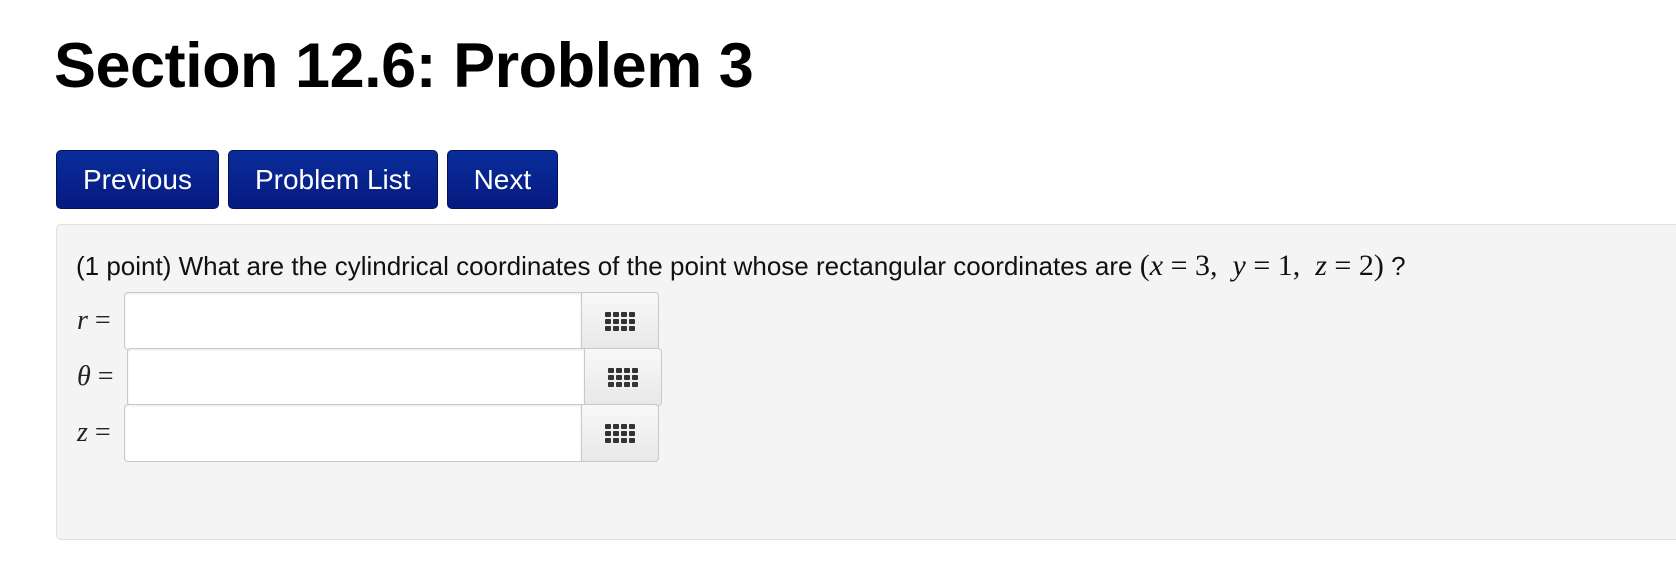 The width and height of the screenshot is (1676, 576). I want to click on answer-group-z, so click(391, 433).